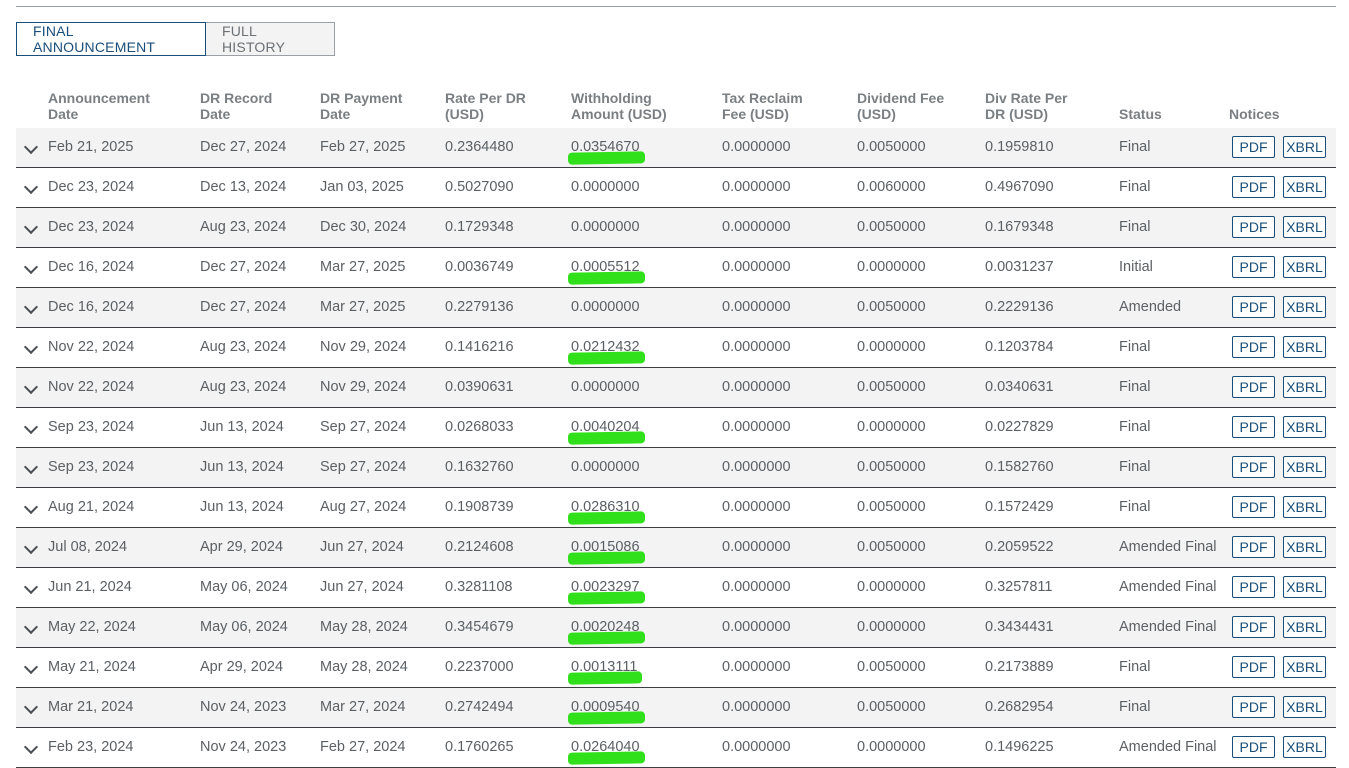 The width and height of the screenshot is (1349, 768). I want to click on tab-full-history: FULL HISTORY, so click(270, 39).